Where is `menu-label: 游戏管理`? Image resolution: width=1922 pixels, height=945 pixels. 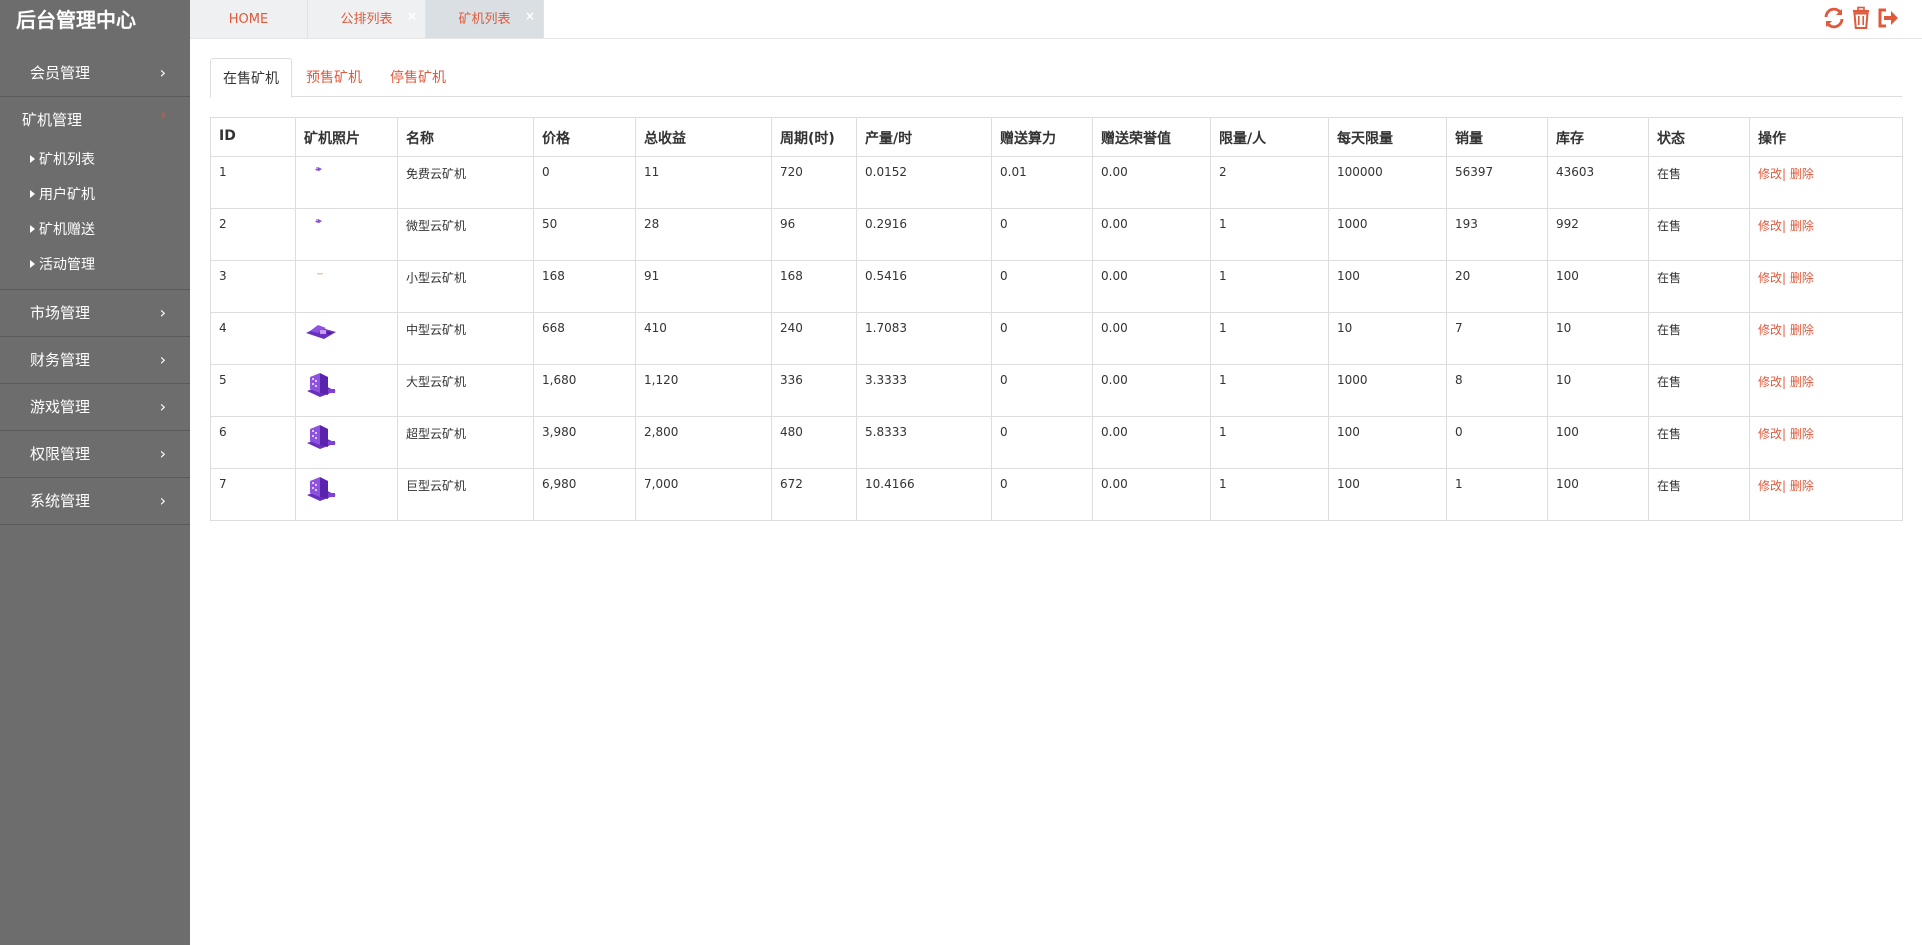 menu-label: 游戏管理 is located at coordinates (60, 407).